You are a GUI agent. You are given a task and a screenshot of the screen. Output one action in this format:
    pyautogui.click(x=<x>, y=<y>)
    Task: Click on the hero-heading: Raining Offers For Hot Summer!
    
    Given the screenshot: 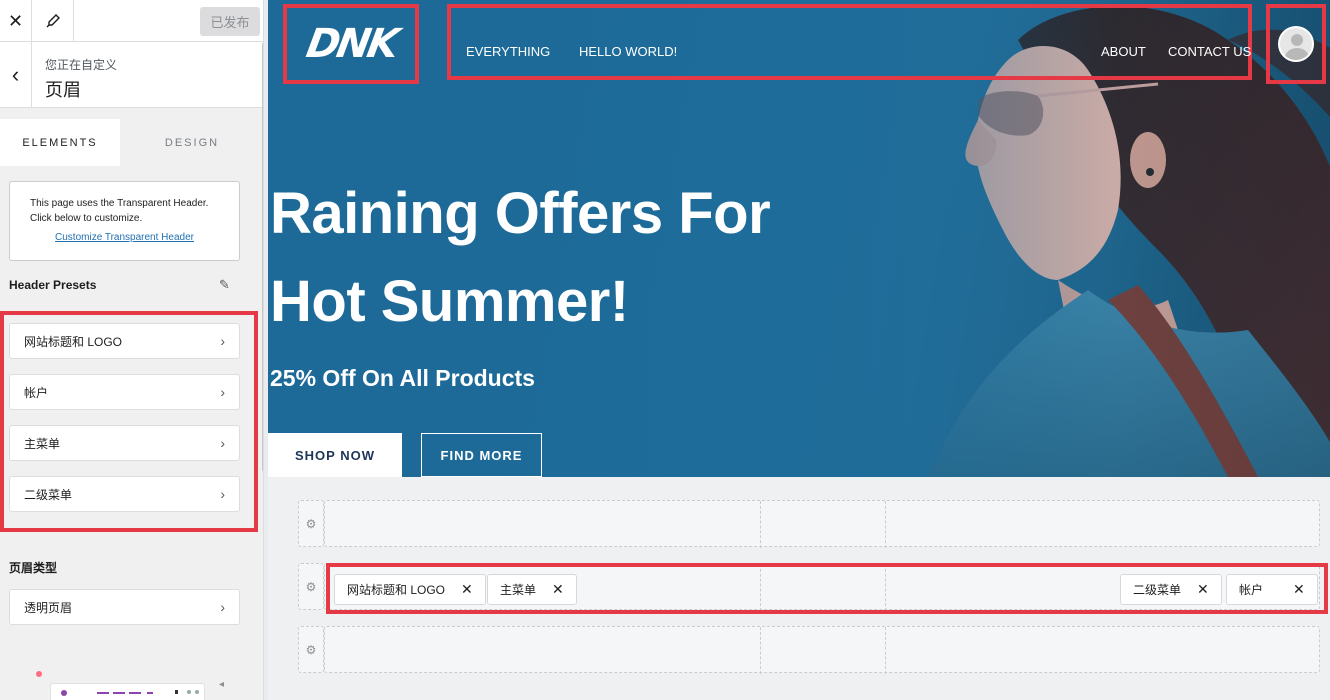 What is the action you would take?
    pyautogui.click(x=520, y=258)
    